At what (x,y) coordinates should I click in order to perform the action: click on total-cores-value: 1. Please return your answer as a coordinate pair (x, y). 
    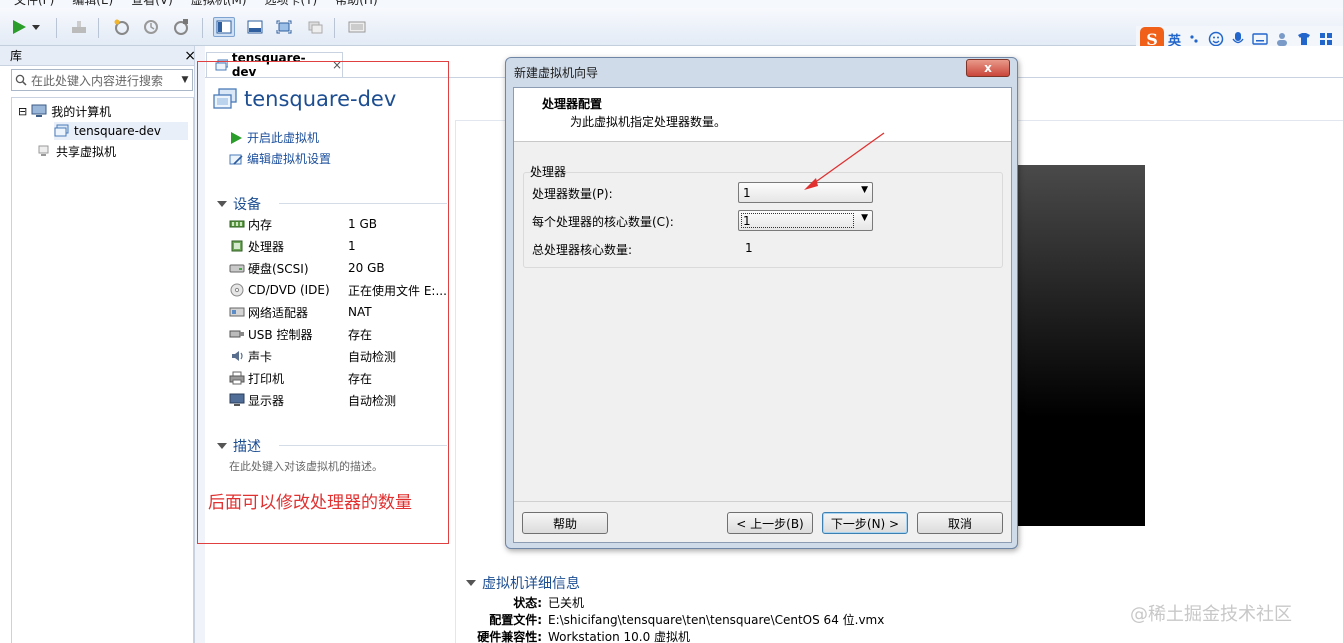
    Looking at the image, I should click on (749, 248).